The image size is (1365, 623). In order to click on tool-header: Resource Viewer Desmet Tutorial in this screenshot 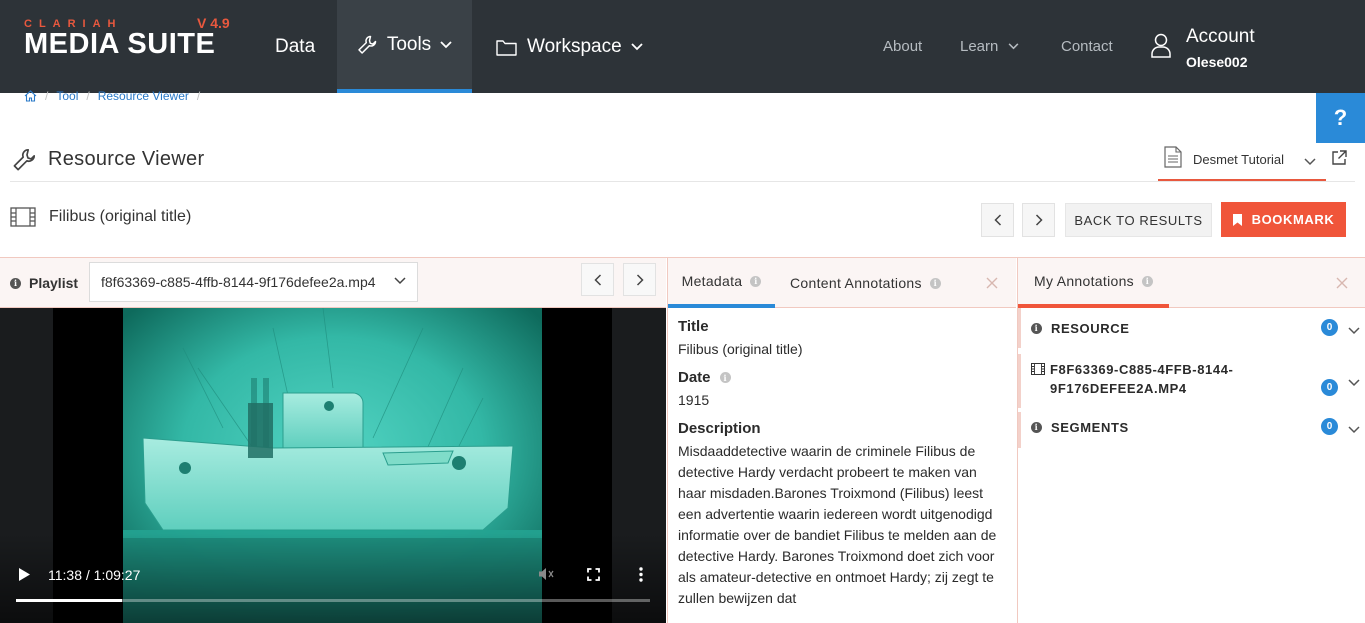, I will do `click(682, 161)`.